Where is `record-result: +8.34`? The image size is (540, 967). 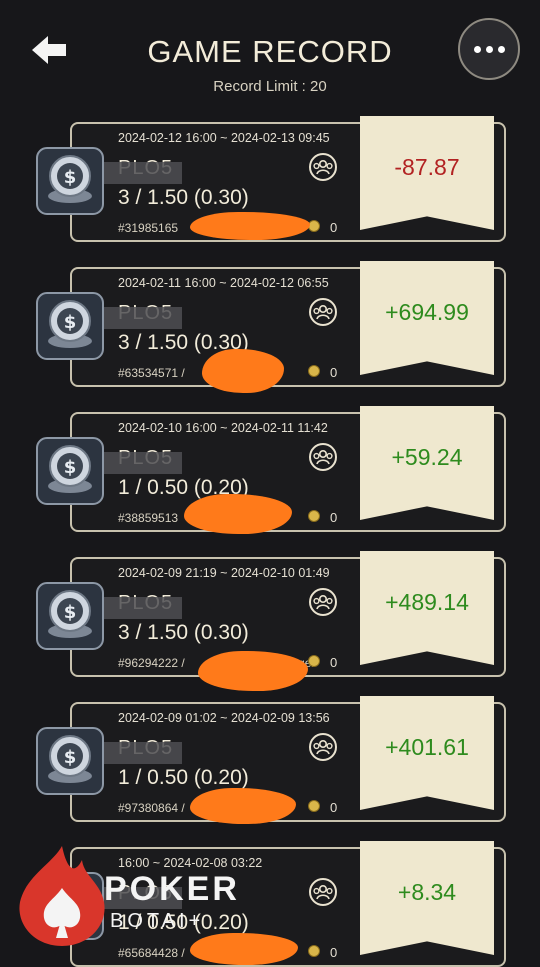 record-result: +8.34 is located at coordinates (427, 892).